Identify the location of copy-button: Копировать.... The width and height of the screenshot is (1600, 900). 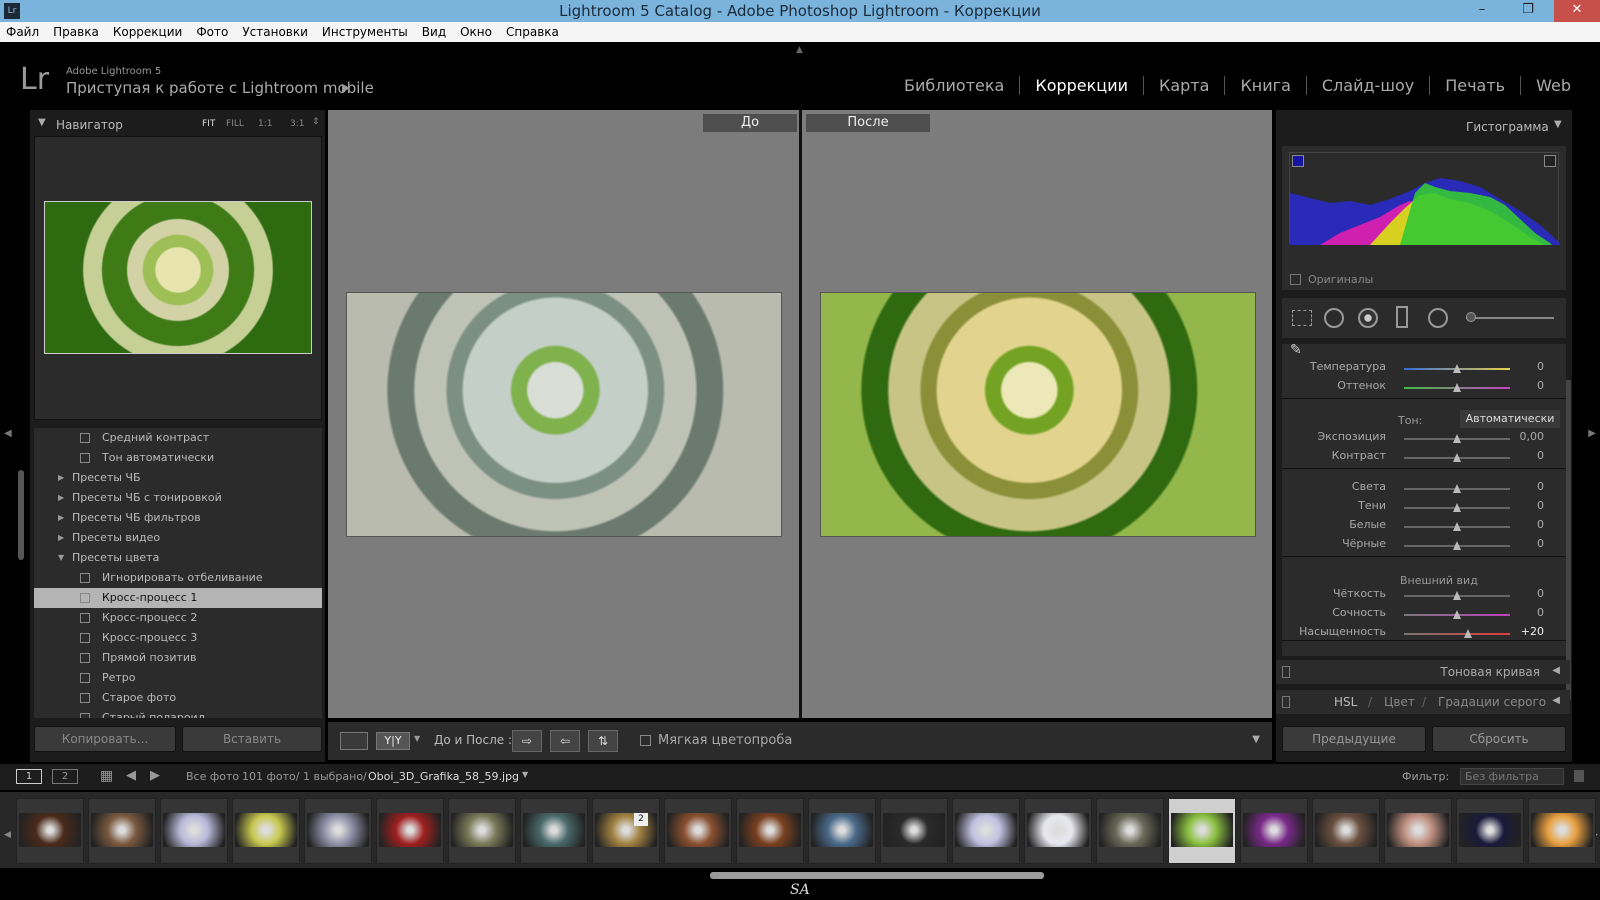
(105, 739).